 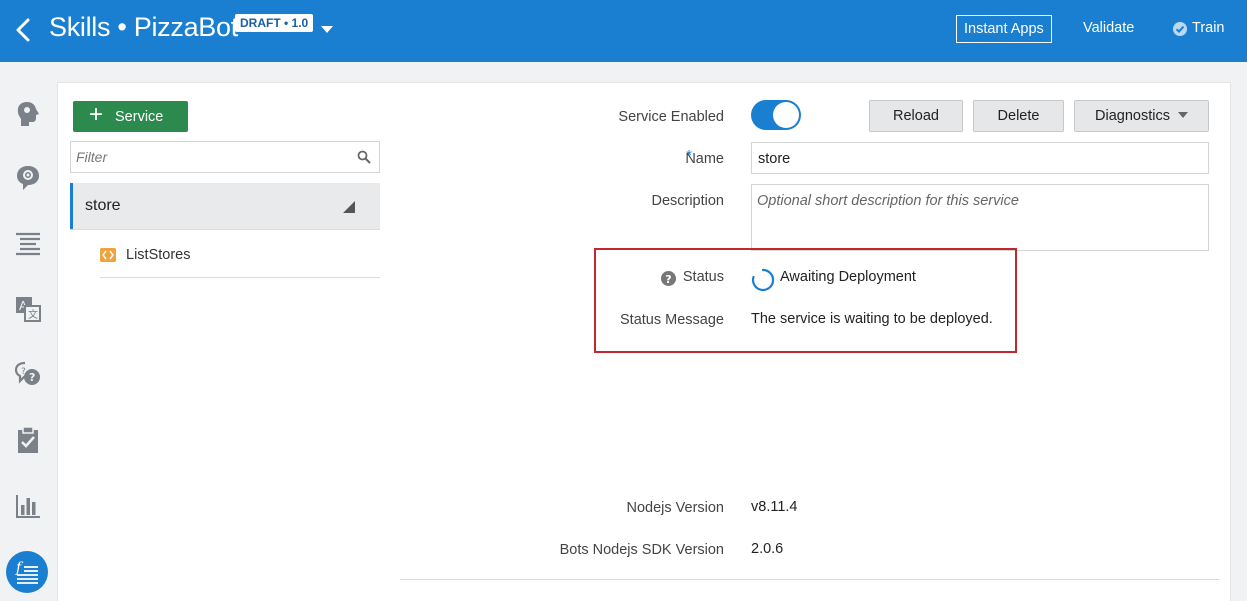 I want to click on svg-text: f, so click(x=19, y=568).